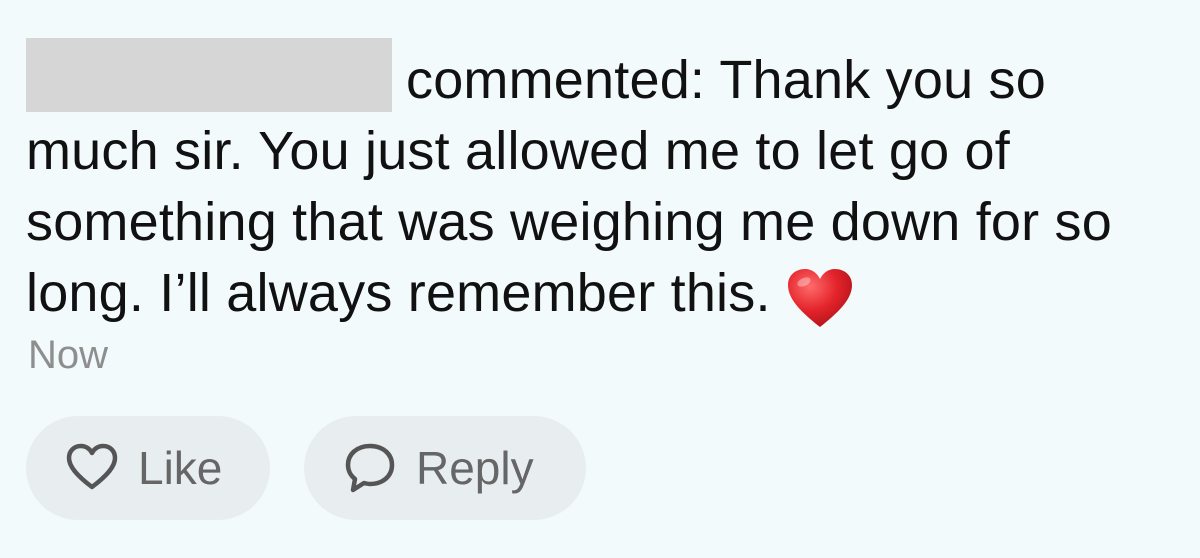 The image size is (1200, 558). I want to click on like-button: Like, so click(148, 468).